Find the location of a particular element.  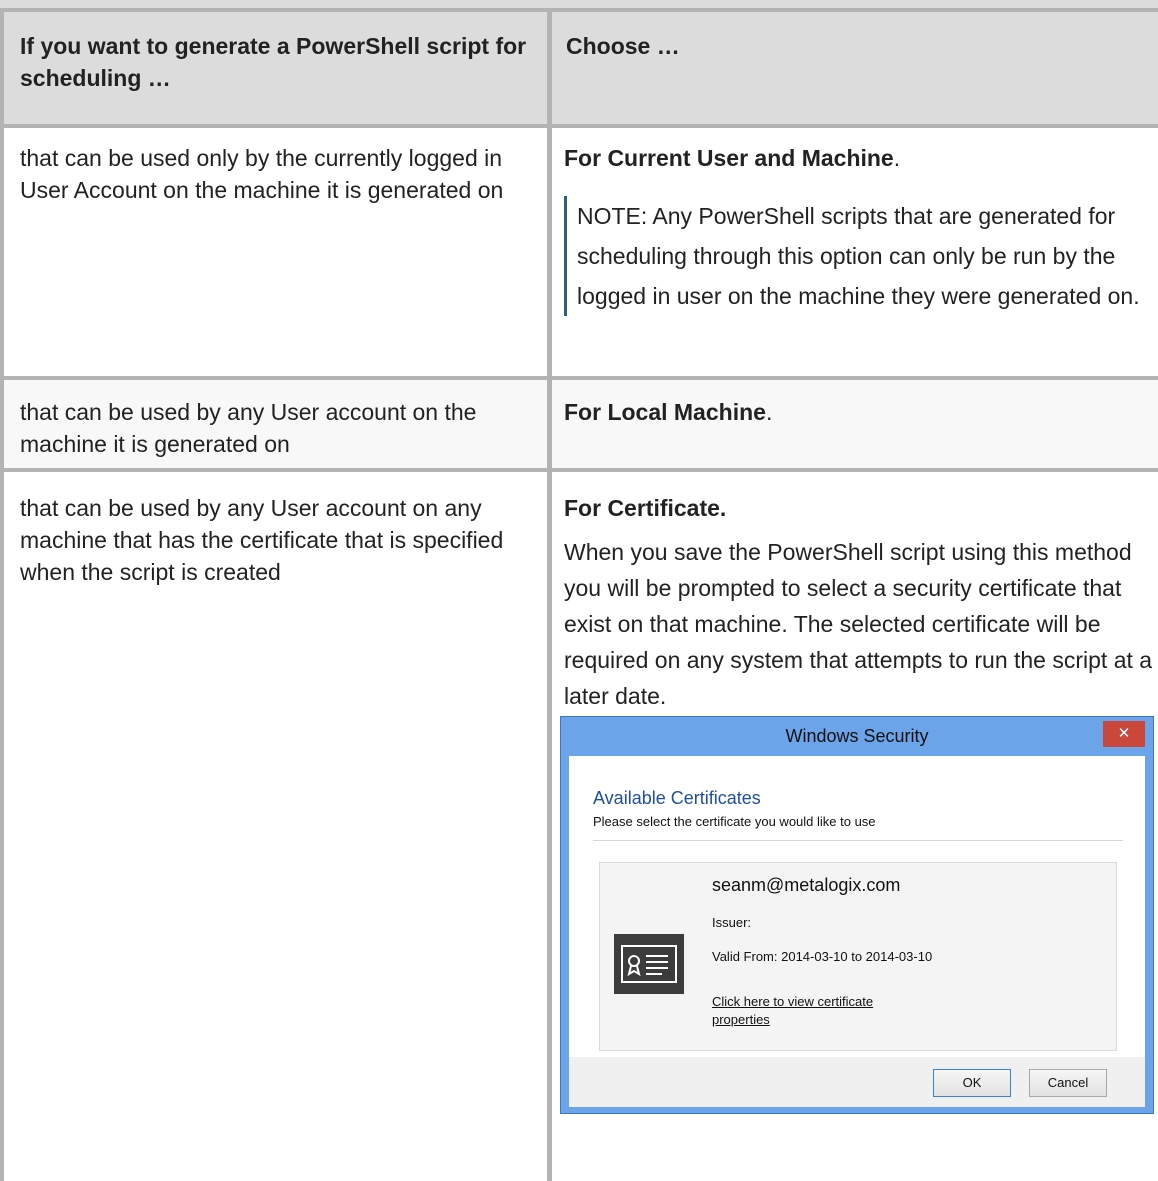

ok-button: OK is located at coordinates (972, 1083).